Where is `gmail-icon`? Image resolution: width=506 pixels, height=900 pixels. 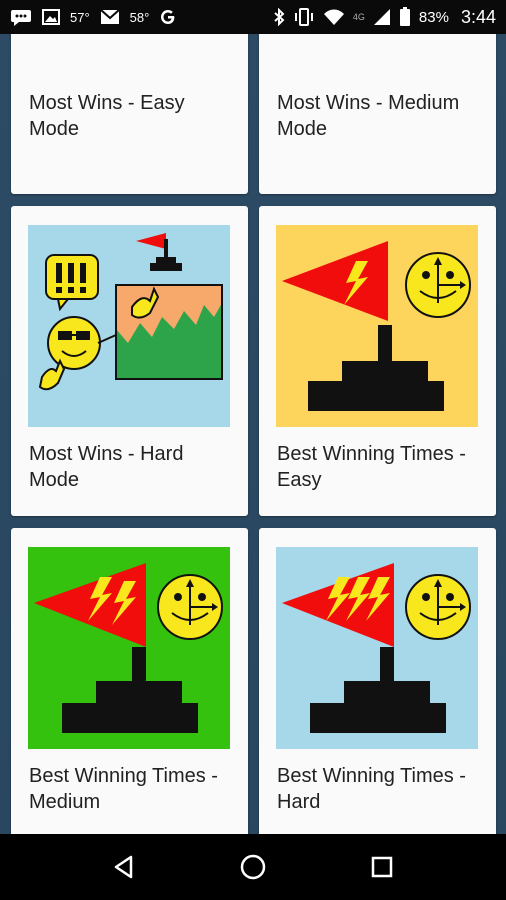
gmail-icon is located at coordinates (110, 17).